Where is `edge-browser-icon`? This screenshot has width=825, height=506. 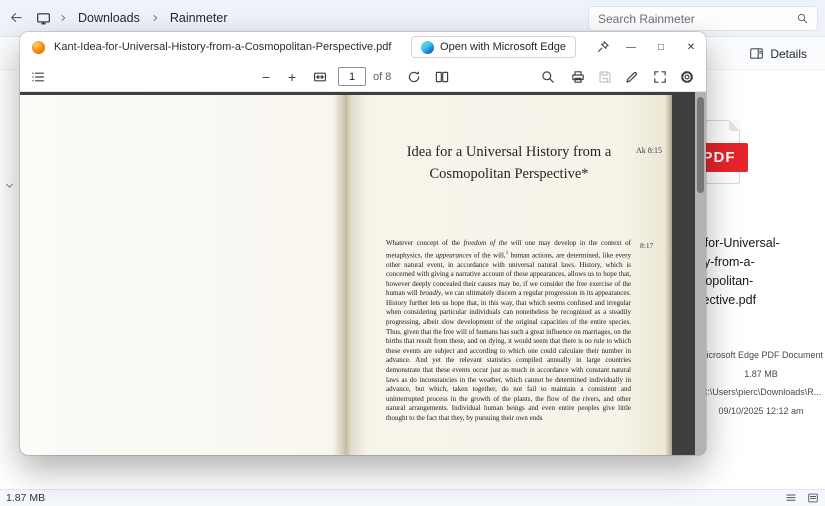
edge-browser-icon is located at coordinates (428, 47).